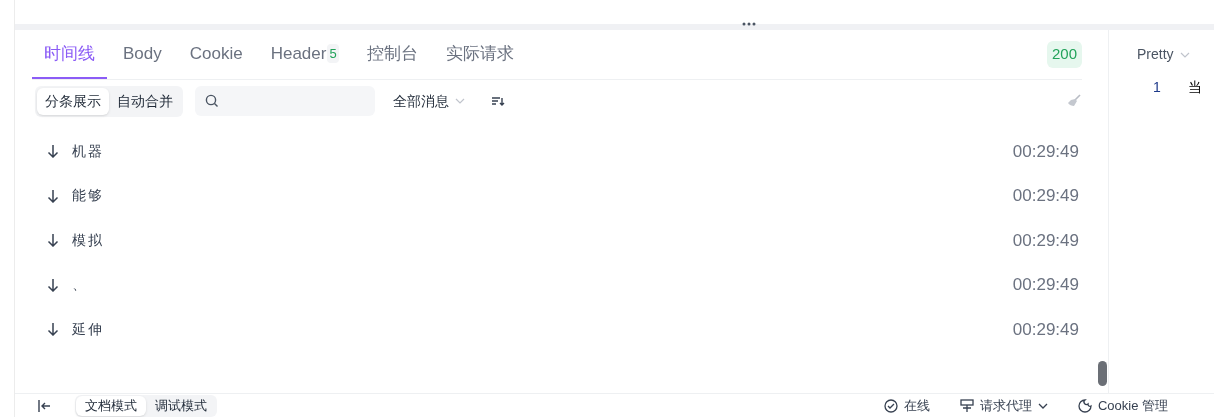  What do you see at coordinates (111, 405) in the screenshot?
I see `mode-tab: 文档模式` at bounding box center [111, 405].